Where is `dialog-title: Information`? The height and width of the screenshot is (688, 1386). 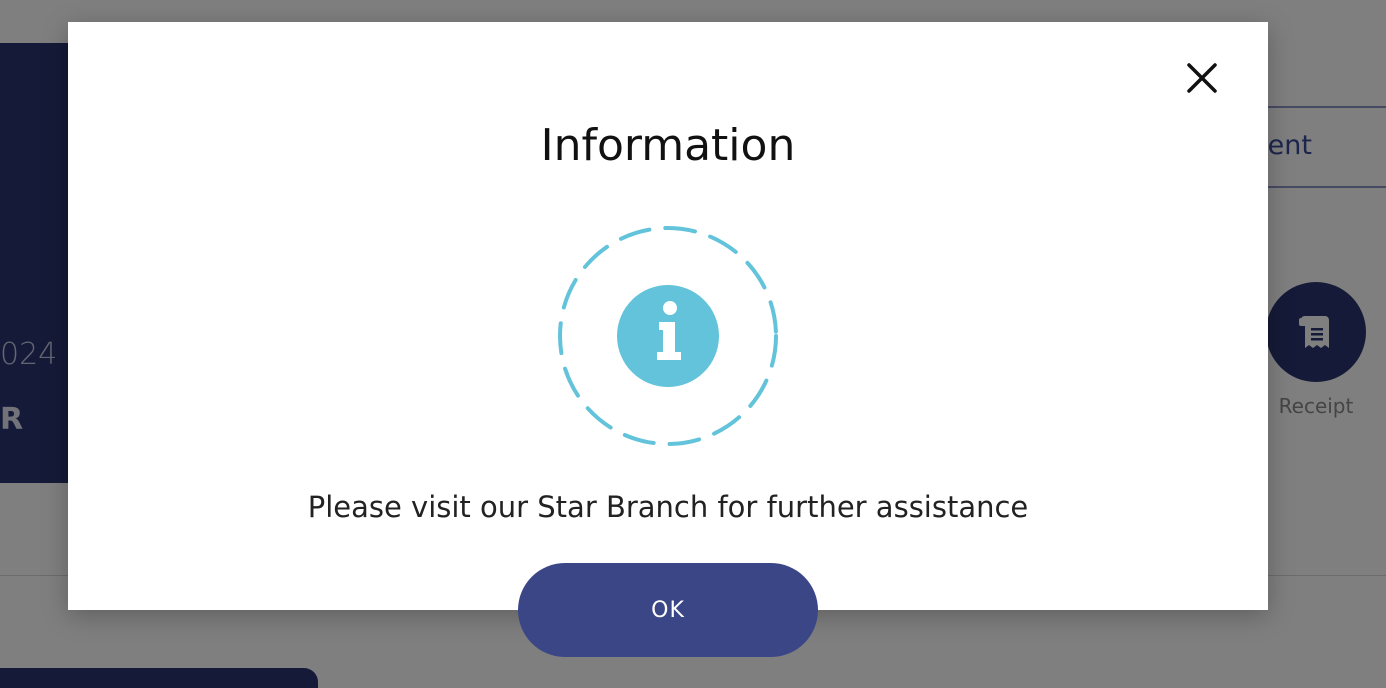 dialog-title: Information is located at coordinates (668, 145).